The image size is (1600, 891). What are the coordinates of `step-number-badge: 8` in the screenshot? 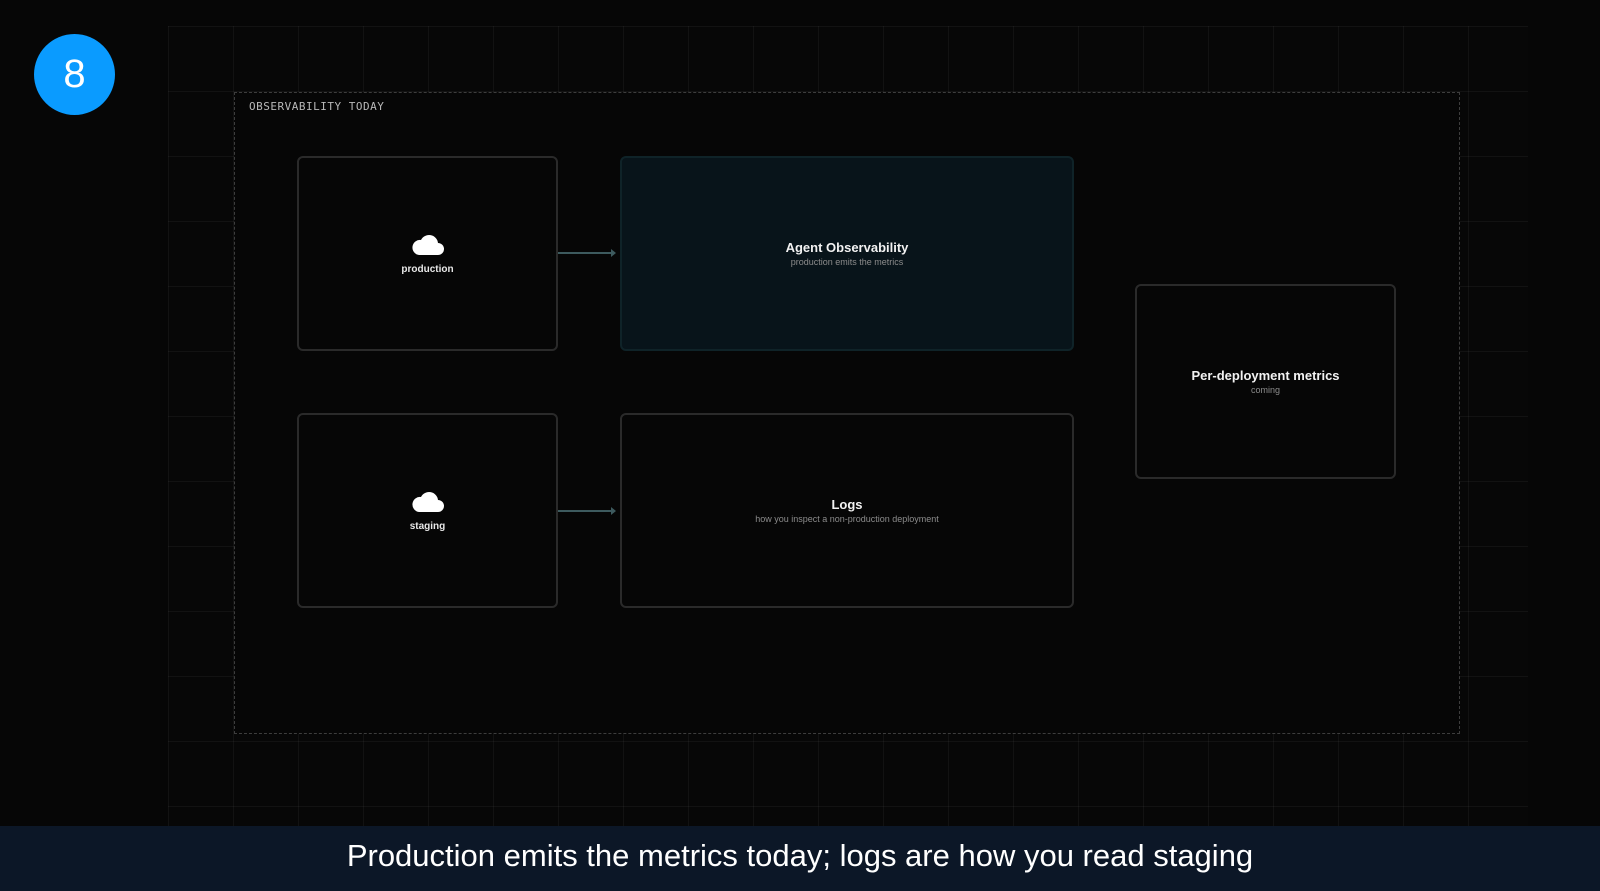 It's located at (74, 74).